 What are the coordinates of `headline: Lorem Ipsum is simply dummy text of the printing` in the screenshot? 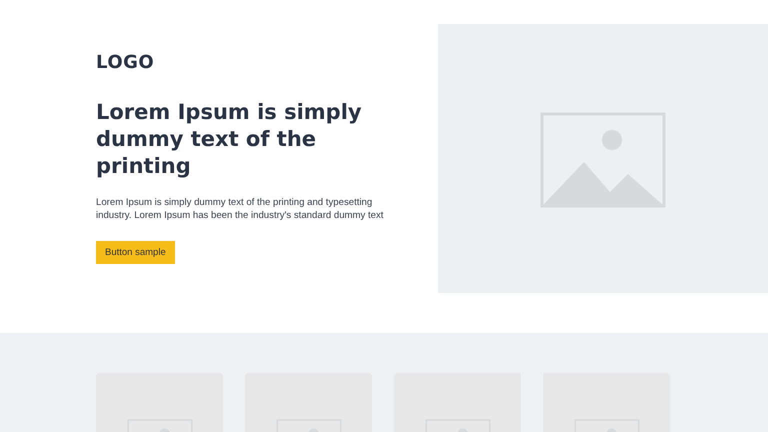 It's located at (229, 139).